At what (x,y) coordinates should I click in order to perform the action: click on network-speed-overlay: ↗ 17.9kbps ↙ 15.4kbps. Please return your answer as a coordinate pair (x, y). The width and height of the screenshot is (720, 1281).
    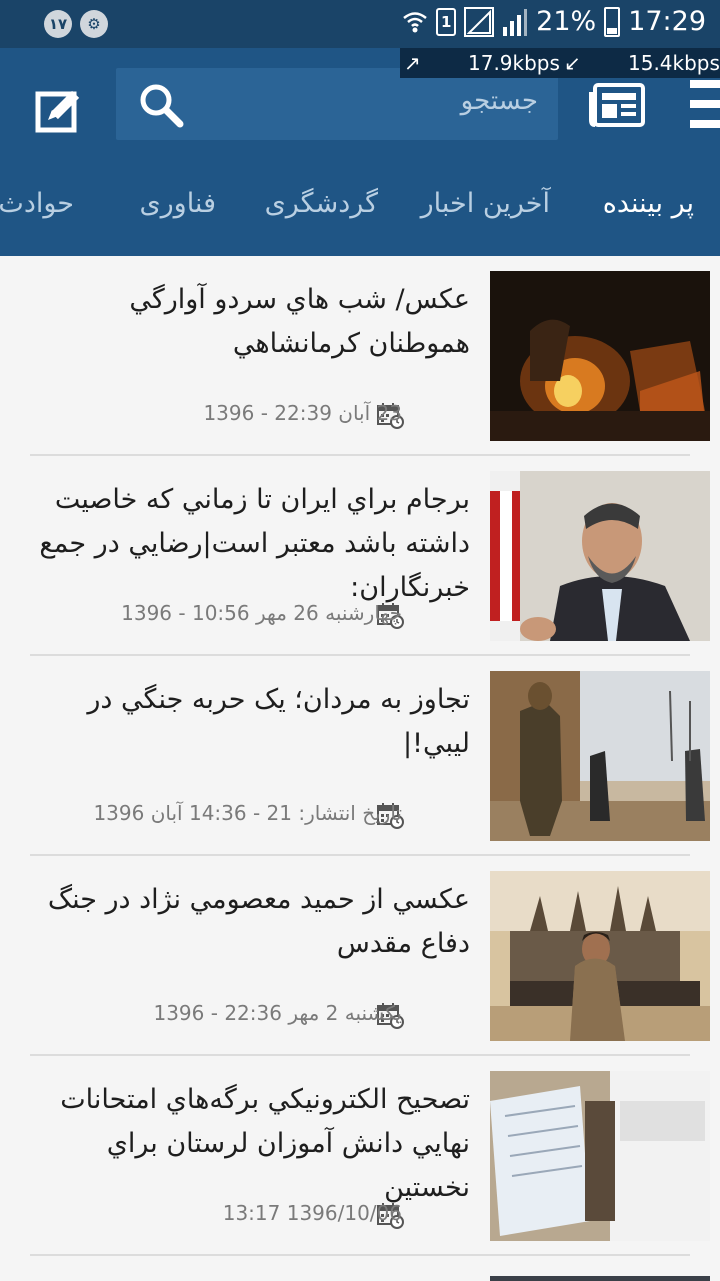
    Looking at the image, I should click on (560, 63).